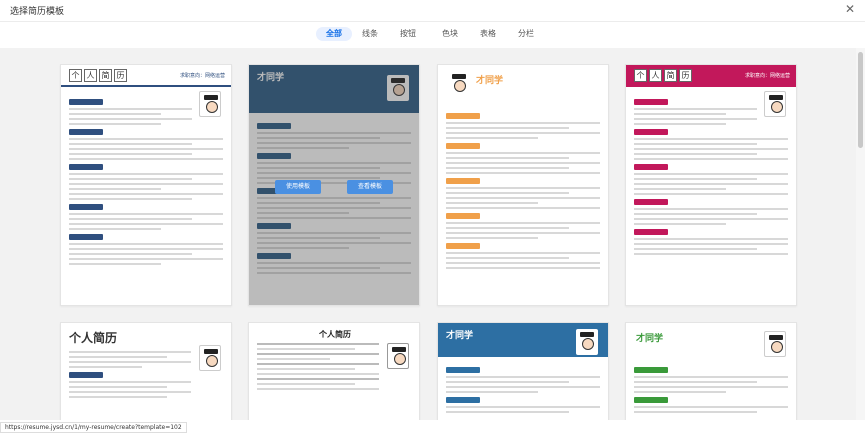 This screenshot has height=433, width=865. What do you see at coordinates (432, 11) in the screenshot?
I see `dialog-titlebar: 选择简历模板 ✕` at bounding box center [432, 11].